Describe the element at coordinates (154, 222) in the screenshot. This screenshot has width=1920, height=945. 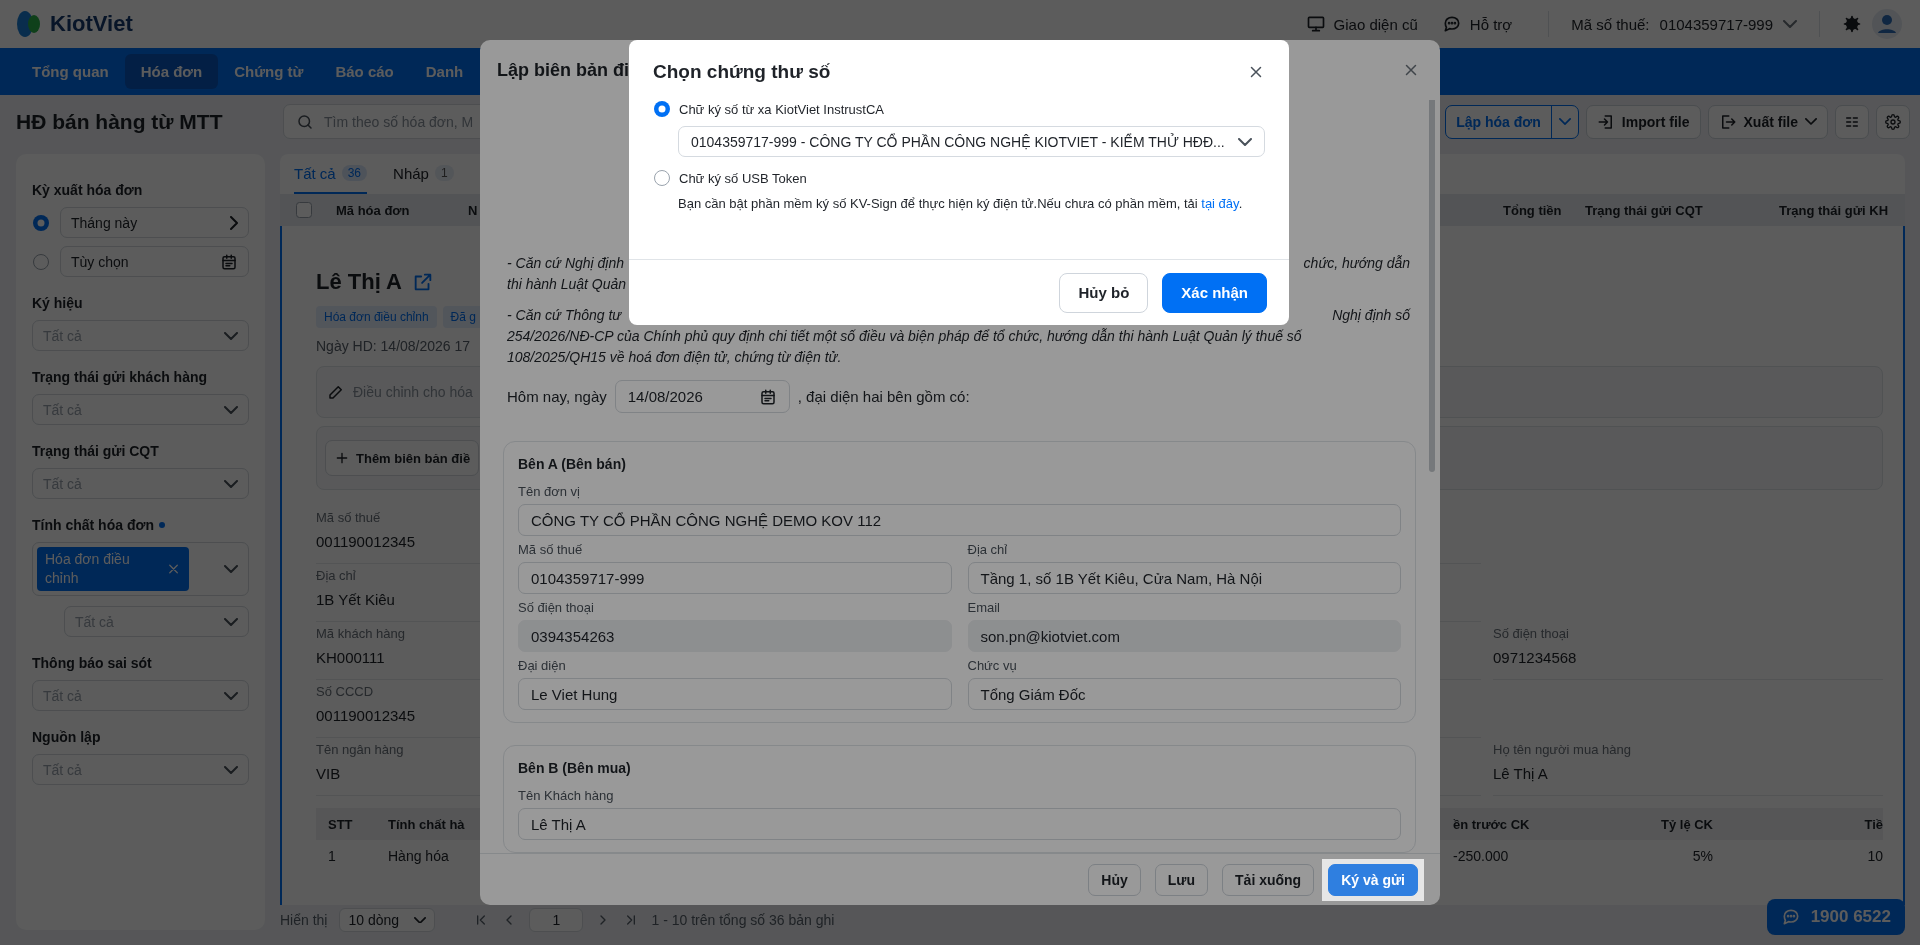
I see `period-field: Tháng này` at that location.